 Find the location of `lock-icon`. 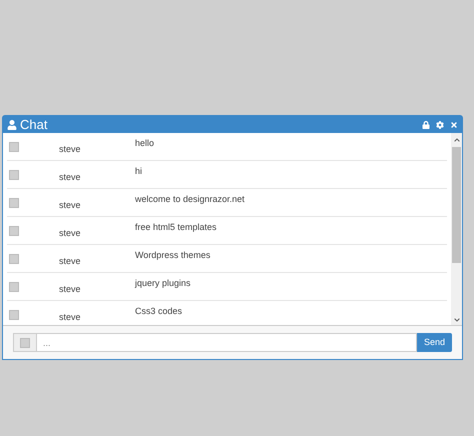

lock-icon is located at coordinates (426, 124).